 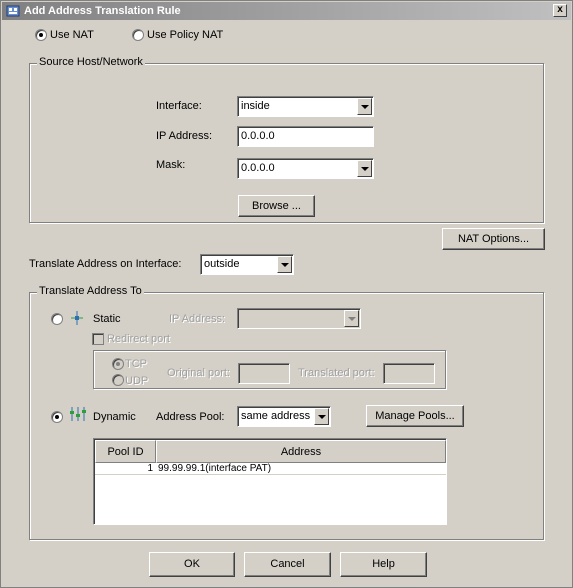 I want to click on original-port-label: Original port:, so click(x=198, y=373).